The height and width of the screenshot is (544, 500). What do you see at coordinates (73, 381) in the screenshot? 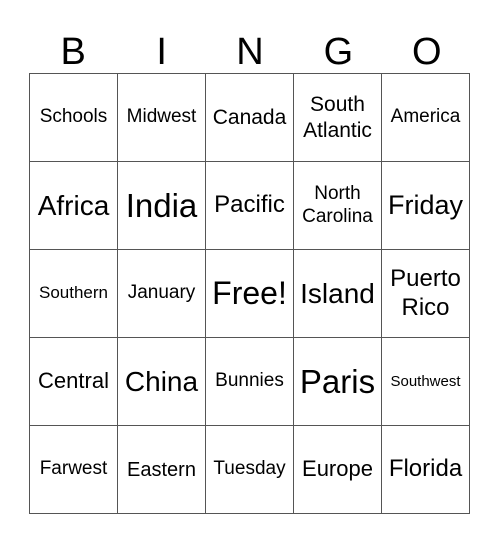
I see `bingo-cell: Central` at bounding box center [73, 381].